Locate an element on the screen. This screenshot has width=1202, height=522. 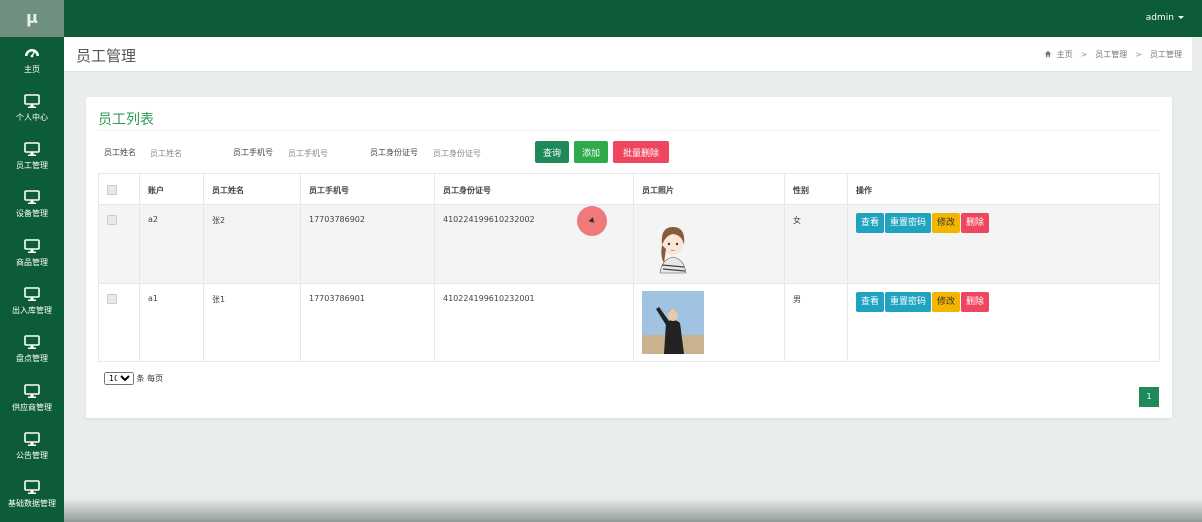
account-cell: a1 is located at coordinates (171, 322).